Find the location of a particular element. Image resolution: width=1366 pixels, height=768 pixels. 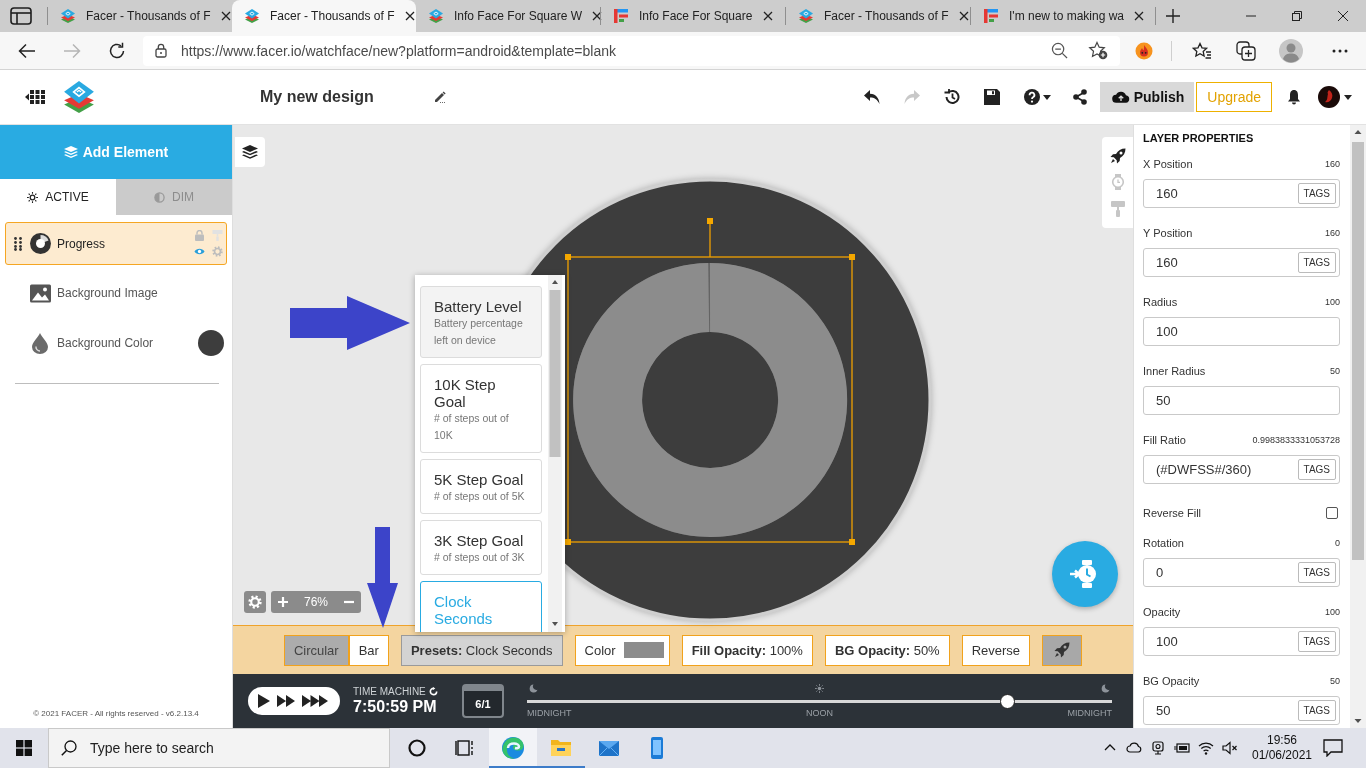

address-bar: https://www.facer.io/watchface/new?platform=android&template=blank is located at coordinates (631, 50).